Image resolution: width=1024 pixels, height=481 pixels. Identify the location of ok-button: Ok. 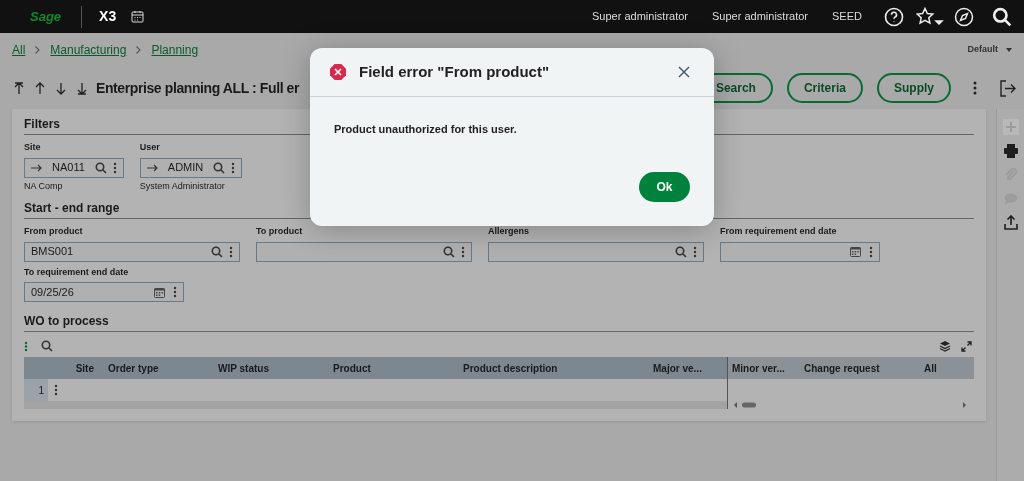
(664, 187).